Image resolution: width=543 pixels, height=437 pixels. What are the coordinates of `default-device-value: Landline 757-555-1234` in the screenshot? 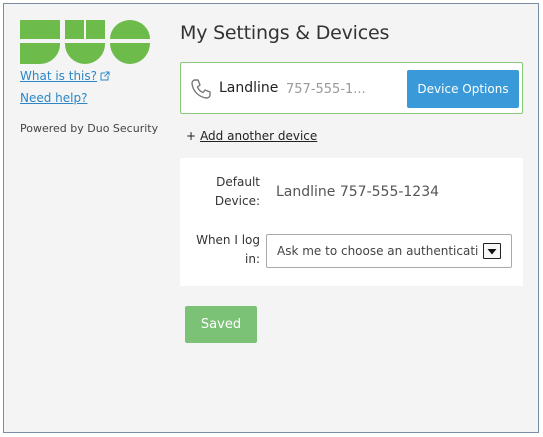 It's located at (358, 192).